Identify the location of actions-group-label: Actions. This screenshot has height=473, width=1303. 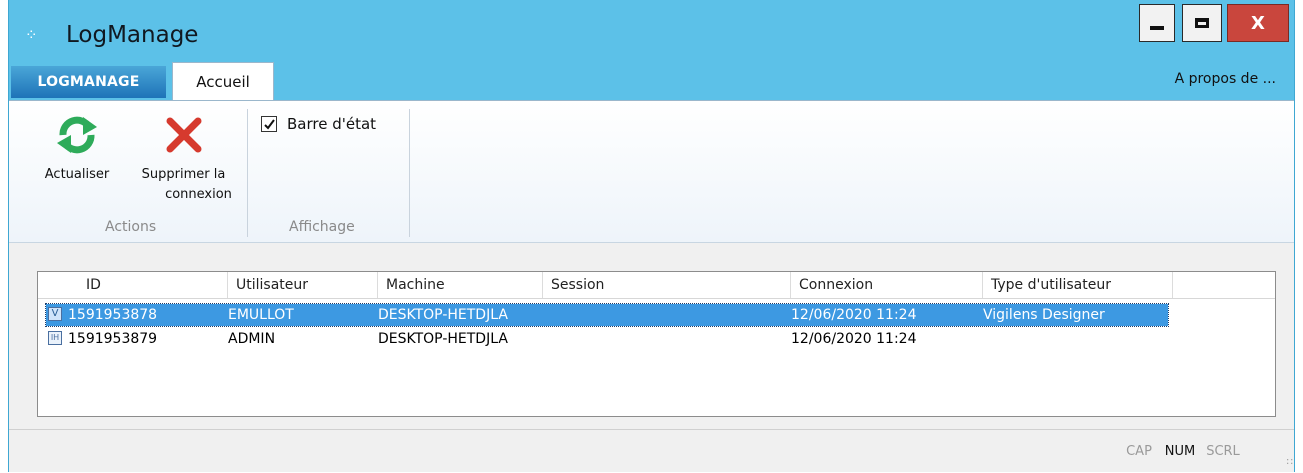
(131, 227).